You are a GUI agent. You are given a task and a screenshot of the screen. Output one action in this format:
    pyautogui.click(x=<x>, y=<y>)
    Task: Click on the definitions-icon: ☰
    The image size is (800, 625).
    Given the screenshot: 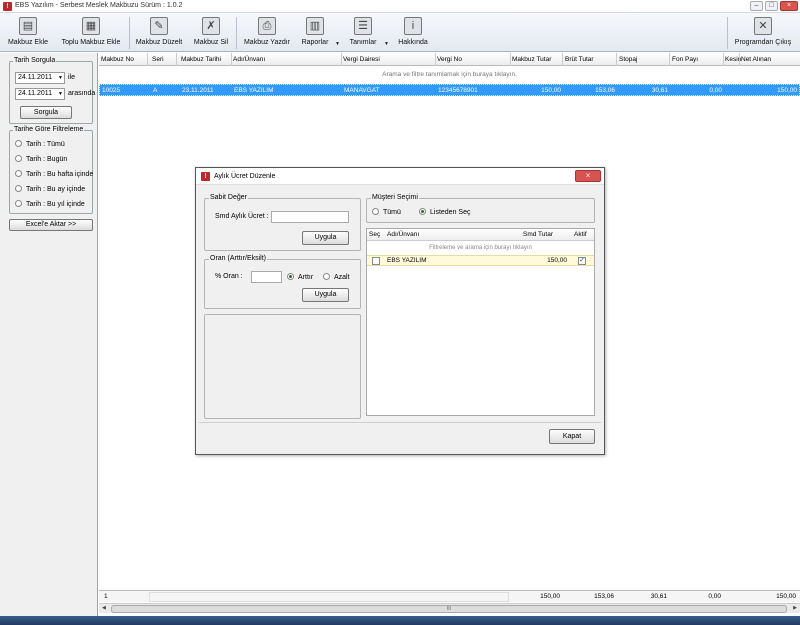 What is the action you would take?
    pyautogui.click(x=363, y=26)
    